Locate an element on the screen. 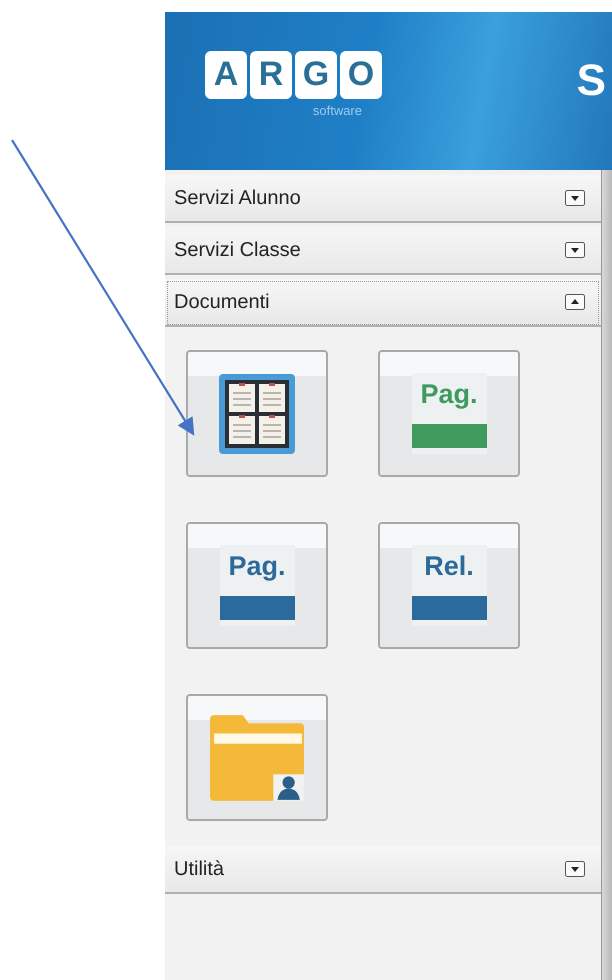  accordion-header: Servizi Classe is located at coordinates (383, 251).